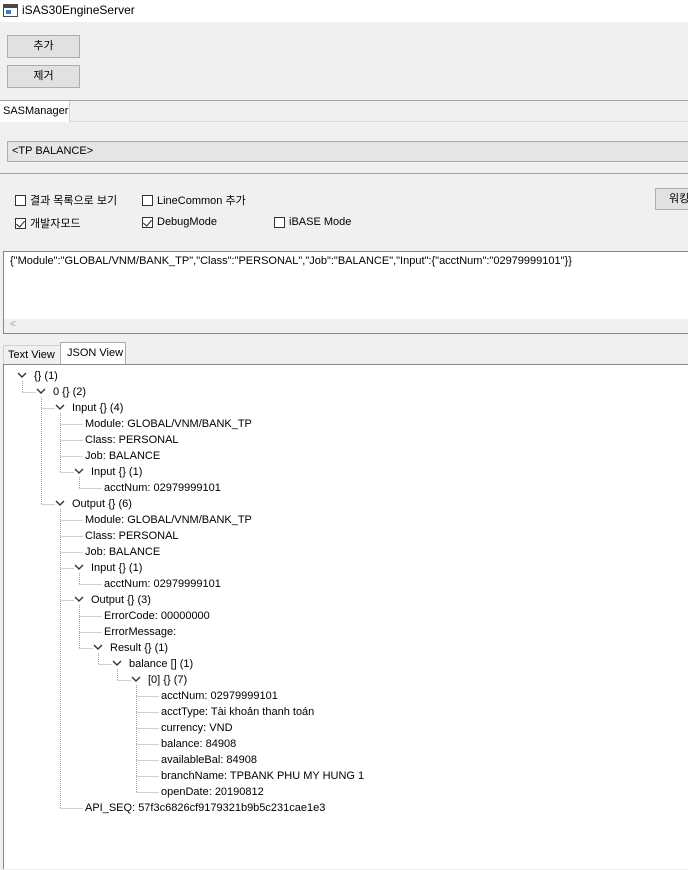 This screenshot has height=870, width=688. I want to click on tree-node: ErrorCode: 00000000, so click(157, 616).